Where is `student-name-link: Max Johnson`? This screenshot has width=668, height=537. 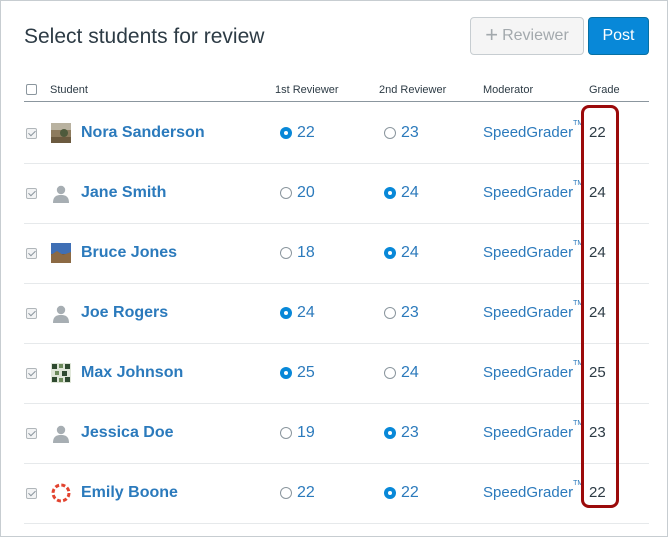 student-name-link: Max Johnson is located at coordinates (132, 373).